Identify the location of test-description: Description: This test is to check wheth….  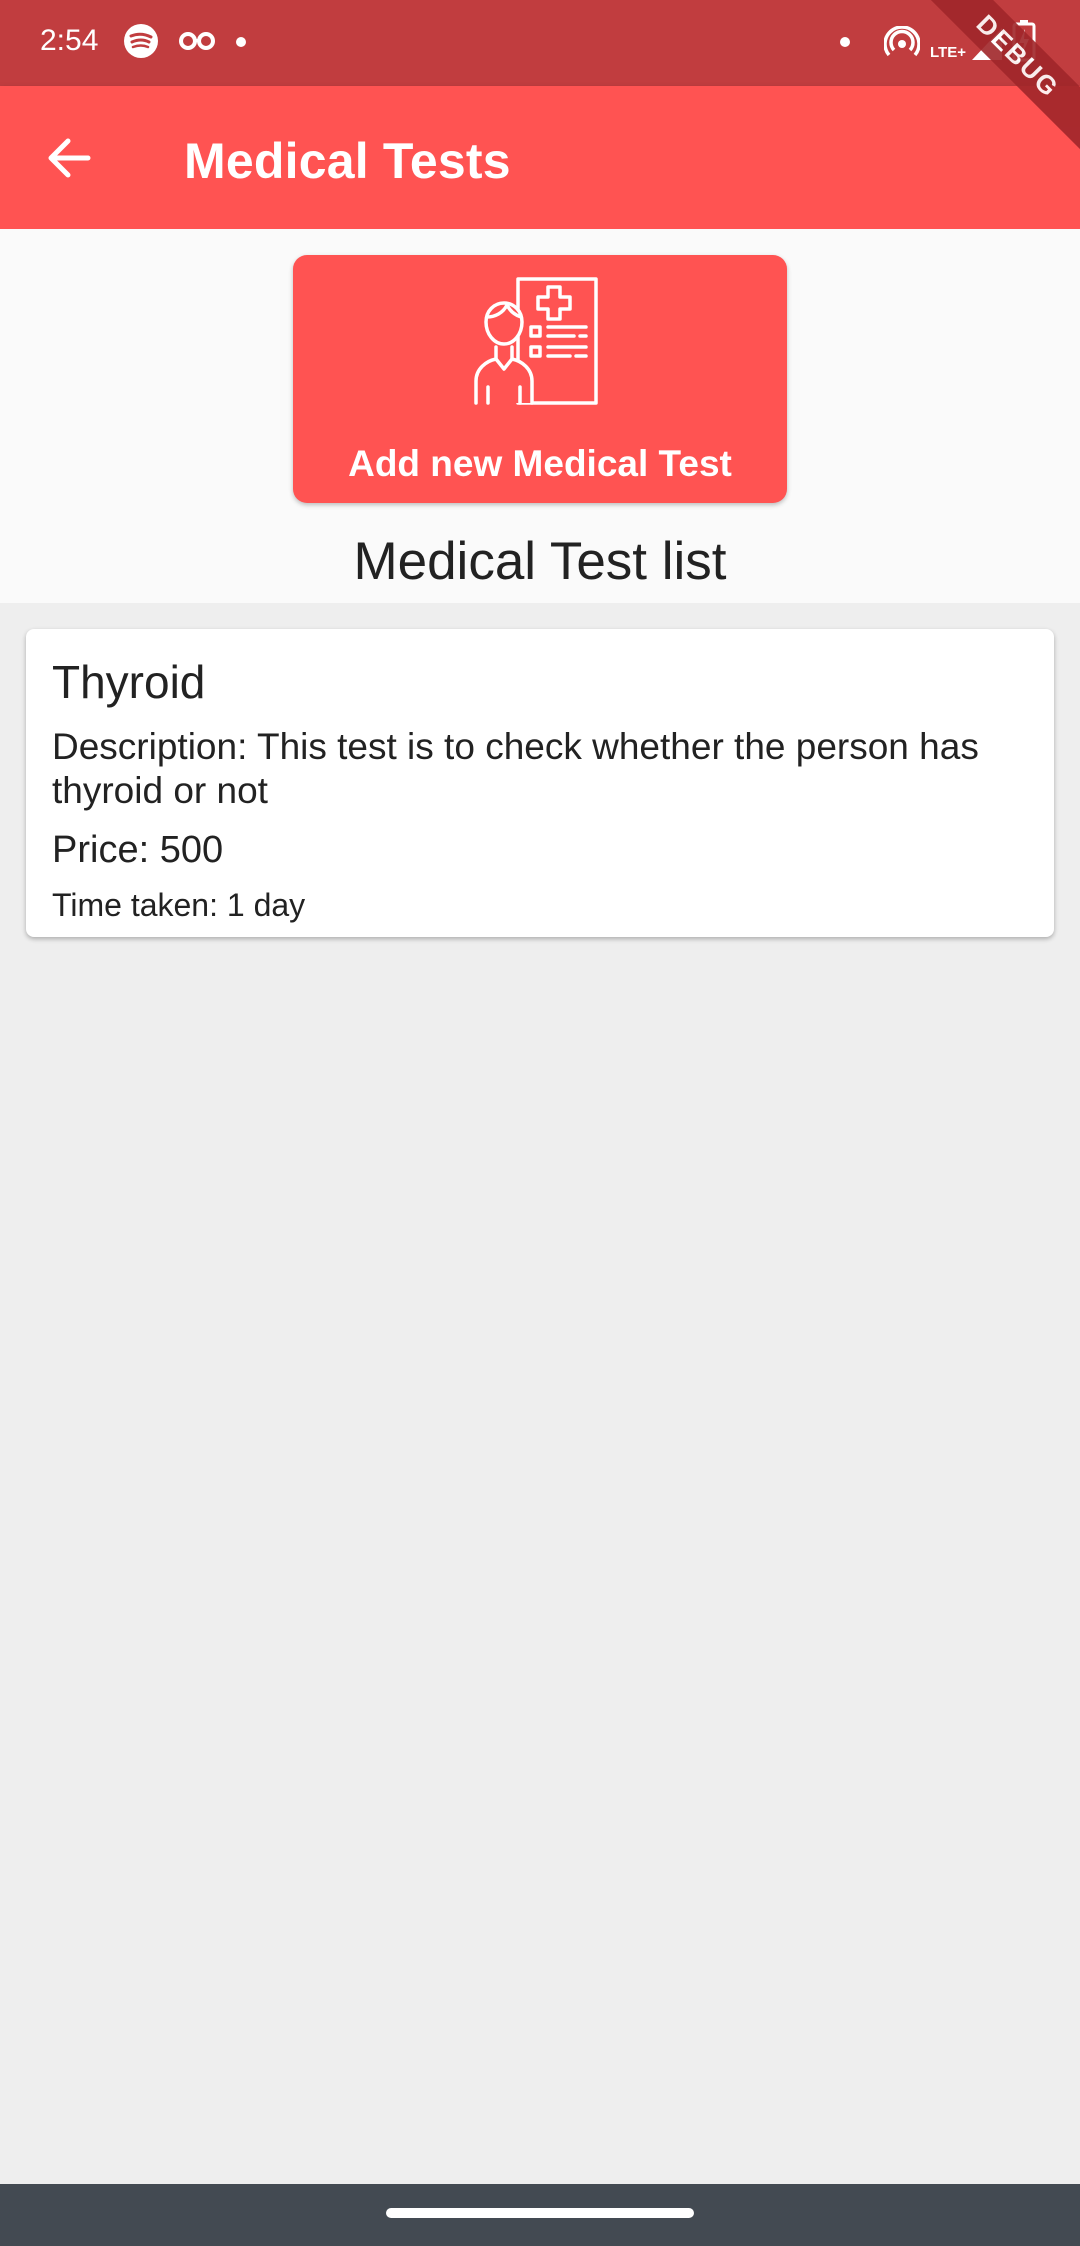
(515, 768).